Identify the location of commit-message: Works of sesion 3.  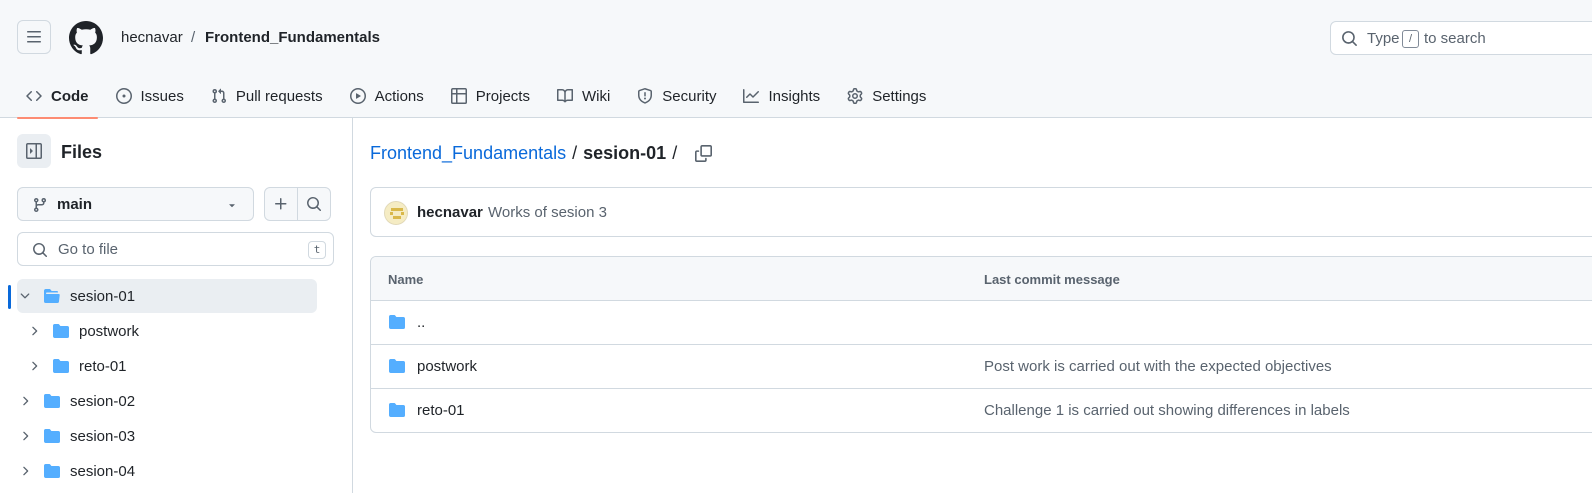
(547, 212).